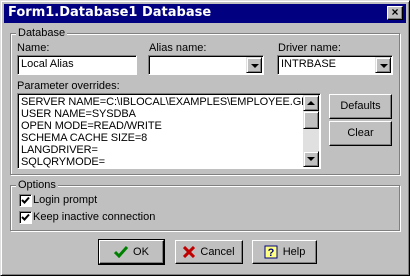  Describe the element at coordinates (189, 252) in the screenshot. I see `cancel-x-icon` at that location.